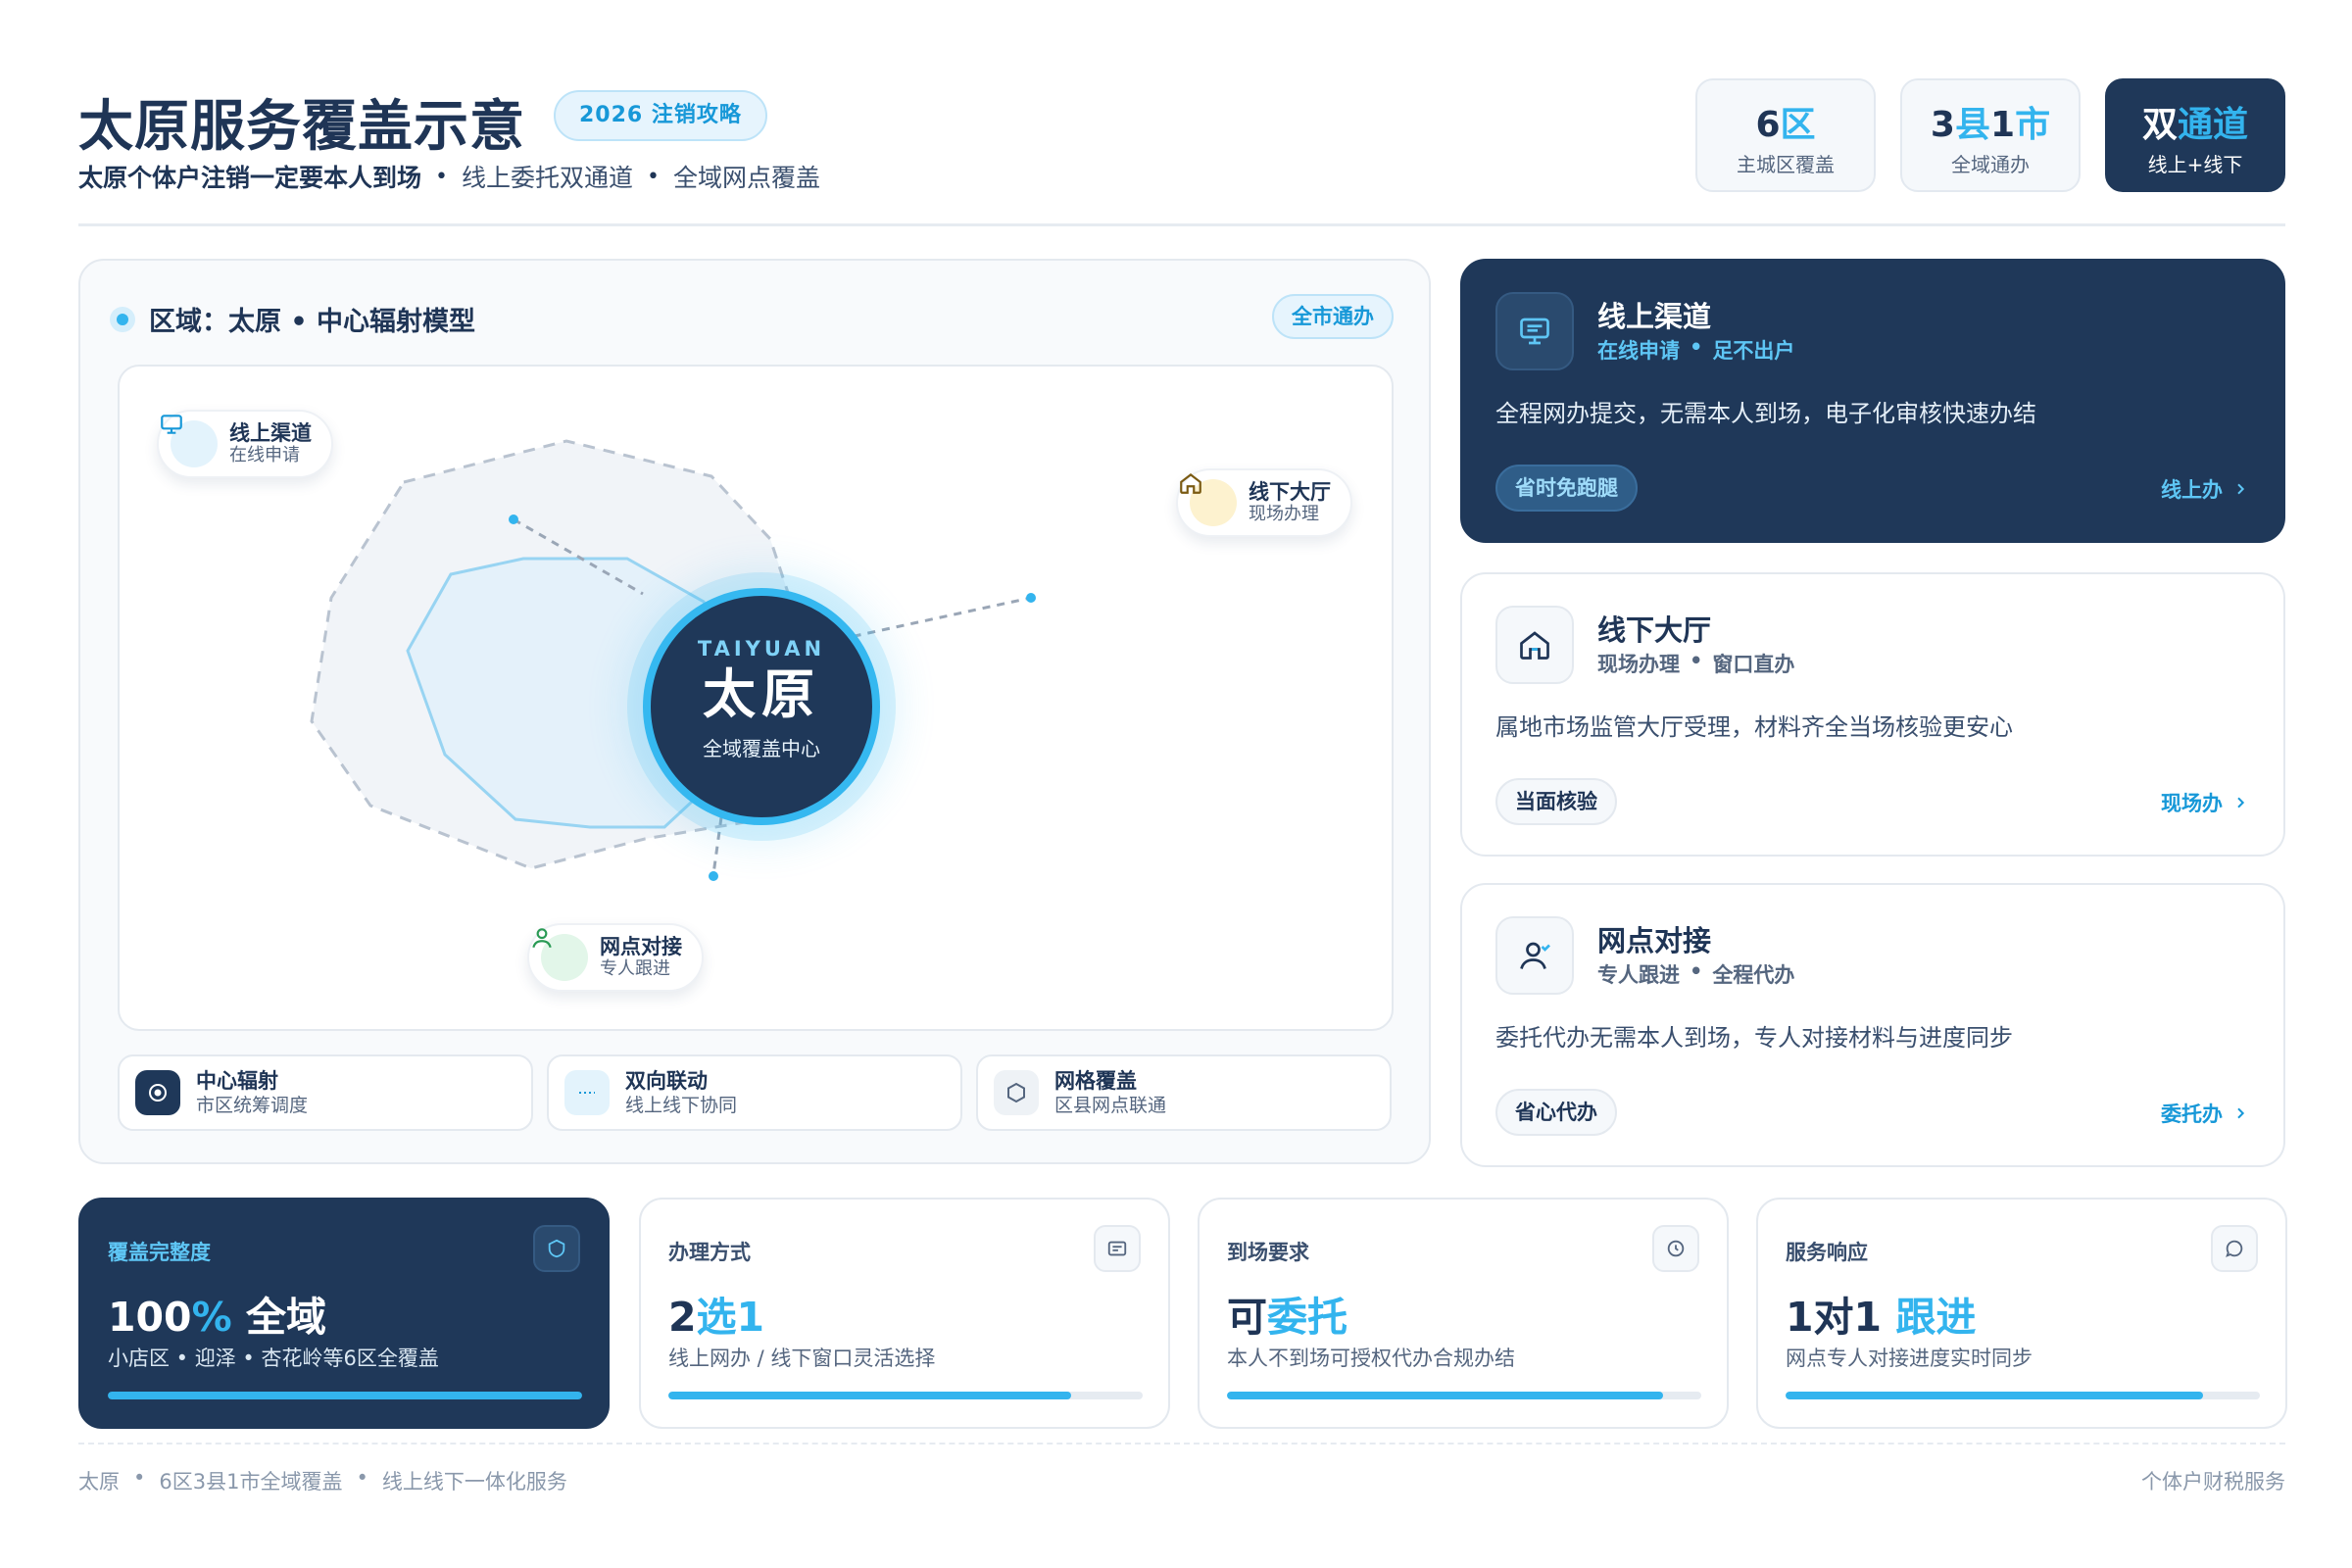 This screenshot has height=1568, width=2352. Describe the element at coordinates (474, 1482) in the screenshot. I see `footer-service: 线上线下一体化服务` at that location.